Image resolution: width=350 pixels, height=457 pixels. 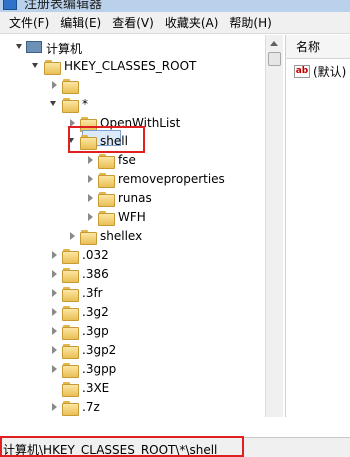 What do you see at coordinates (274, 226) in the screenshot?
I see `tree-scrollbar` at bounding box center [274, 226].